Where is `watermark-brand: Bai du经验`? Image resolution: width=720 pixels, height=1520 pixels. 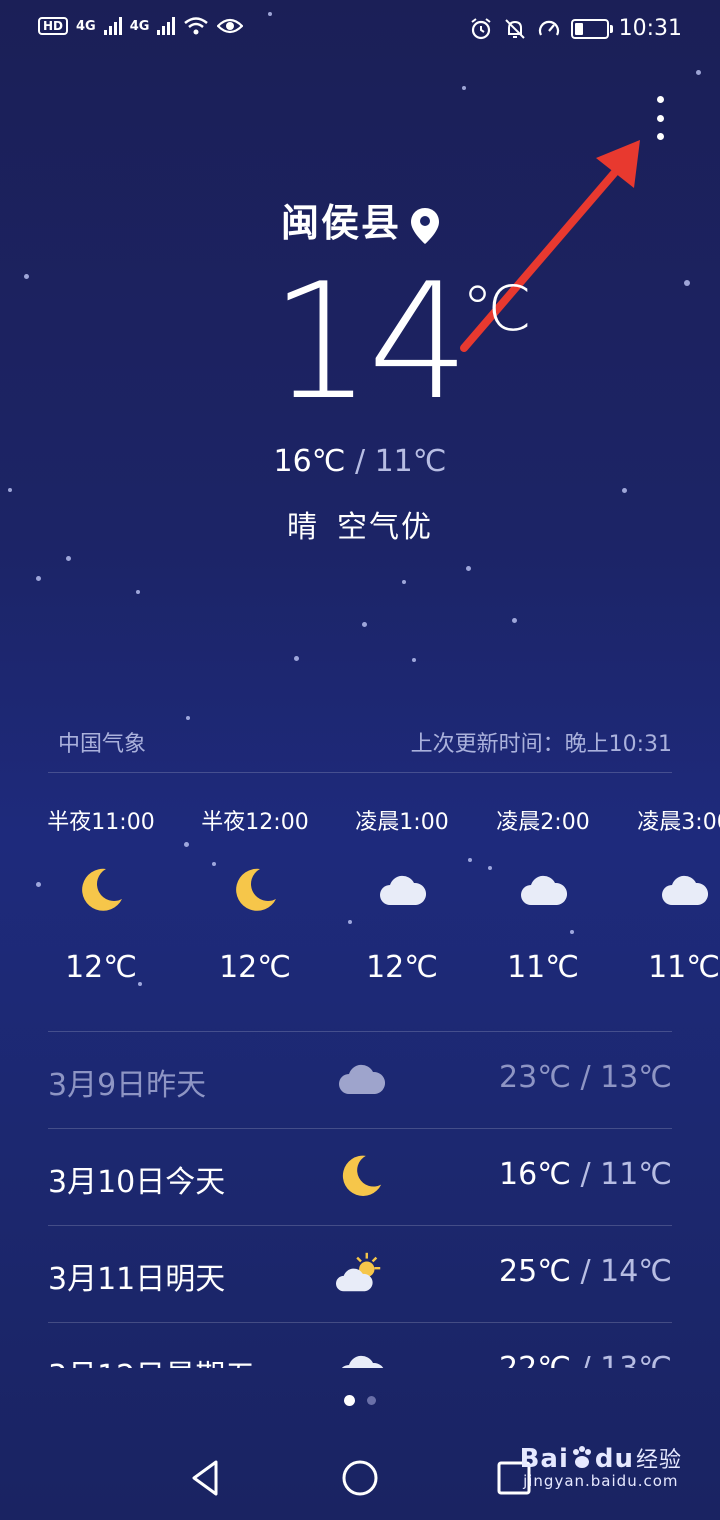 watermark-brand: Bai du经验 is located at coordinates (601, 1458).